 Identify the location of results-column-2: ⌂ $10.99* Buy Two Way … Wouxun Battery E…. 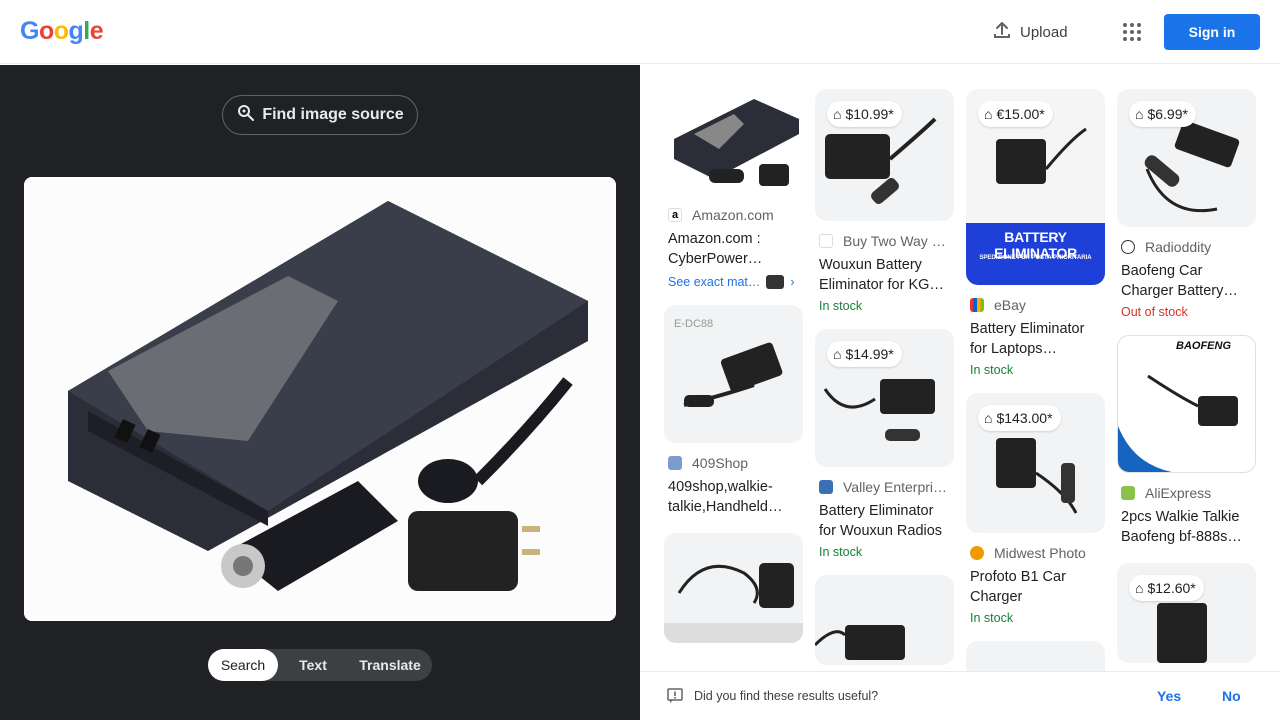
(885, 380).